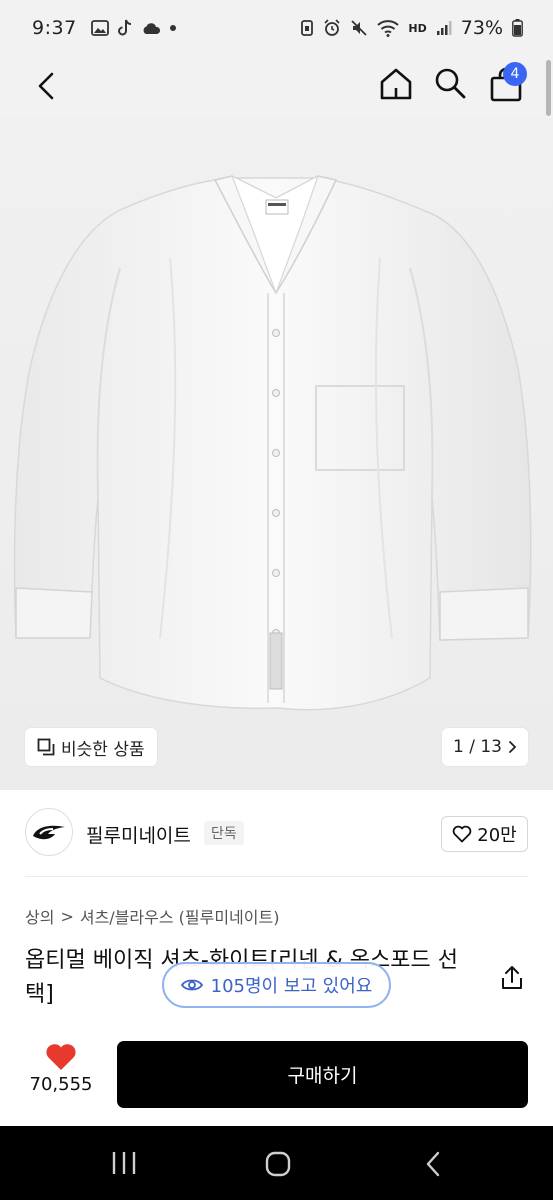 The image size is (553, 1200). I want to click on system-home-button, so click(278, 1164).